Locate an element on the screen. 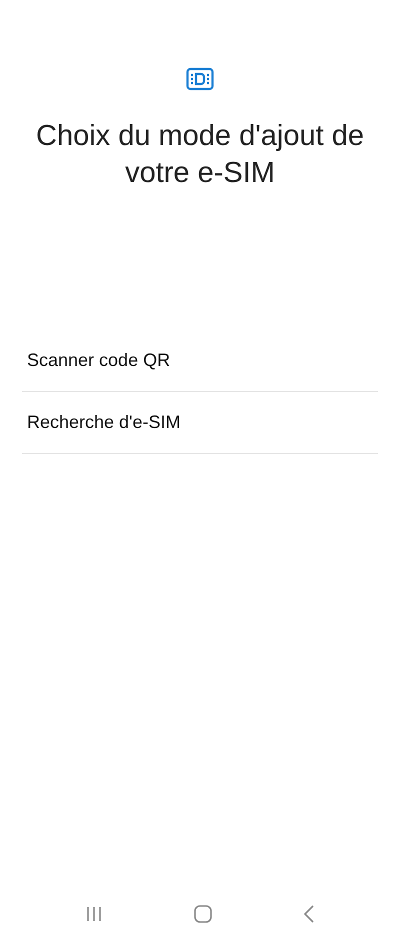  menu-item: Scanner code QR is located at coordinates (200, 361).